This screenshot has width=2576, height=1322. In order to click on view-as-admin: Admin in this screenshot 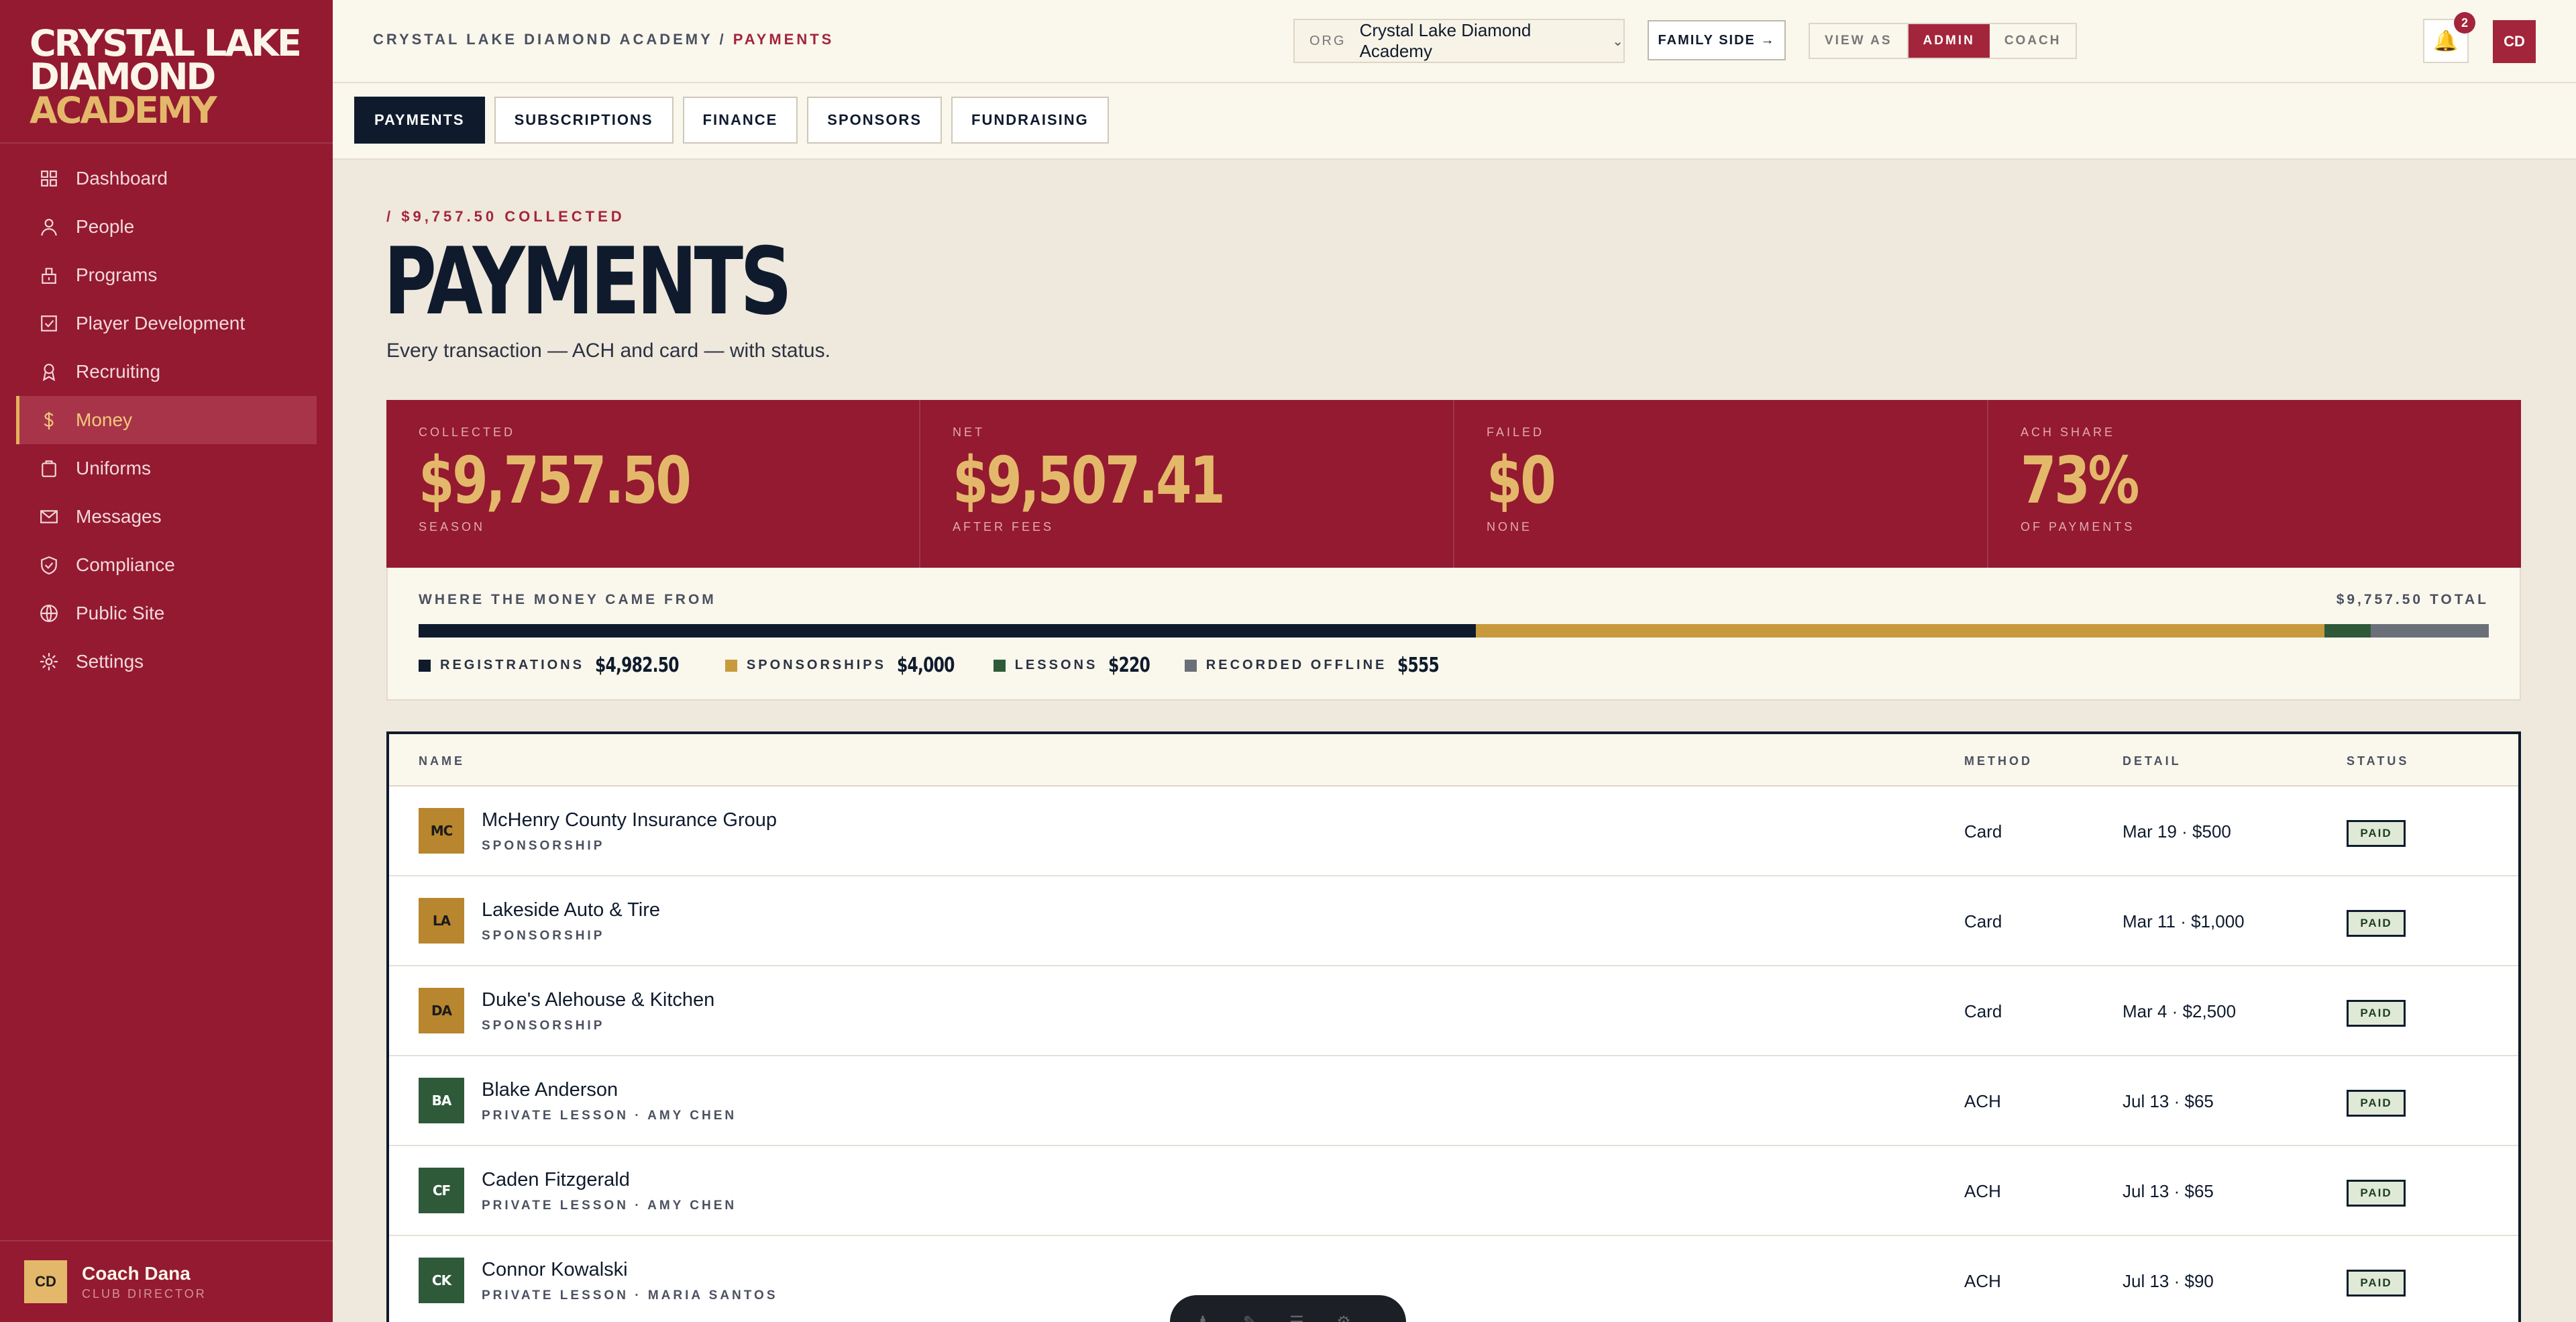, I will do `click(1949, 41)`.